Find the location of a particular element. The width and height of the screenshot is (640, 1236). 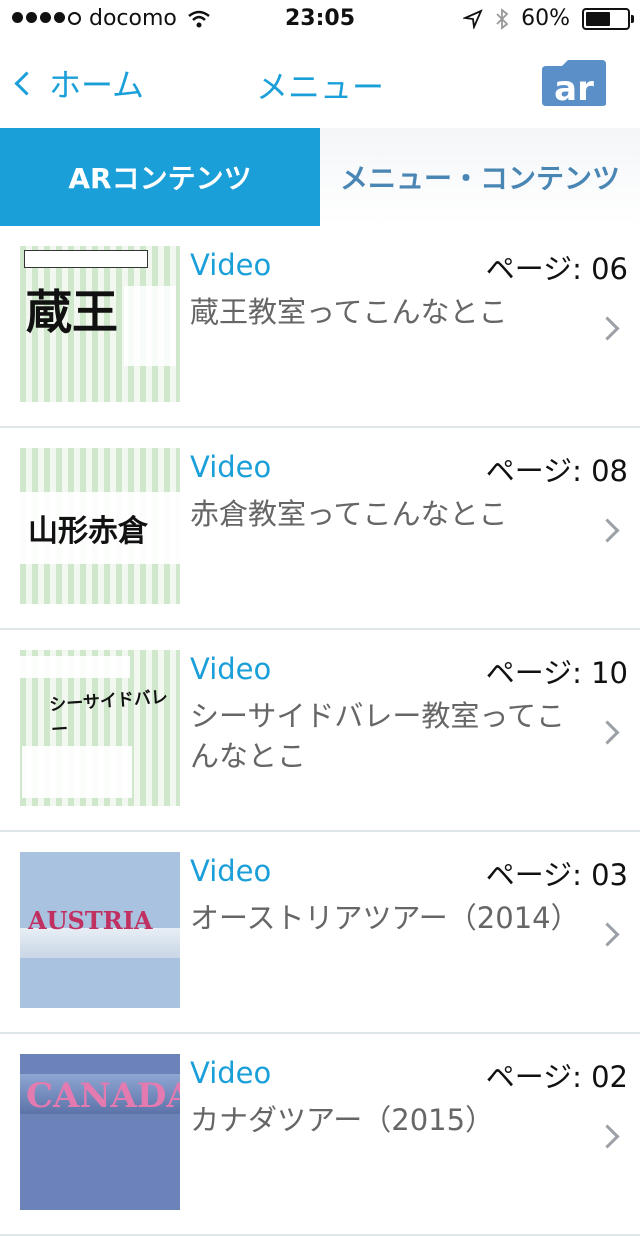

thumbnail-image: AUSTRIA is located at coordinates (100, 930).